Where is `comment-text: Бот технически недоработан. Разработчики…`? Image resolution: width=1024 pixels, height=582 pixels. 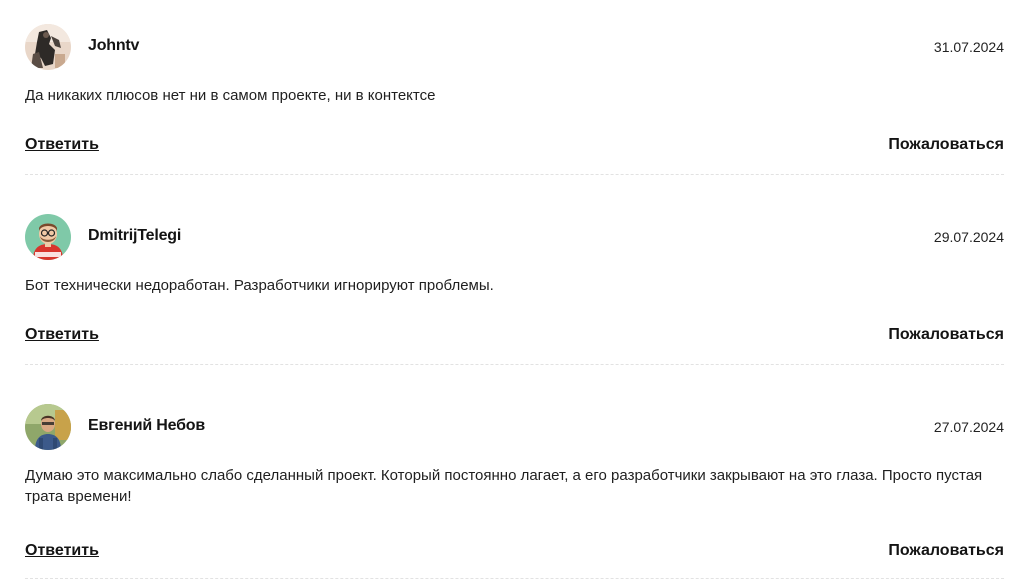 comment-text: Бот технически недоработан. Разработчики… is located at coordinates (259, 285).